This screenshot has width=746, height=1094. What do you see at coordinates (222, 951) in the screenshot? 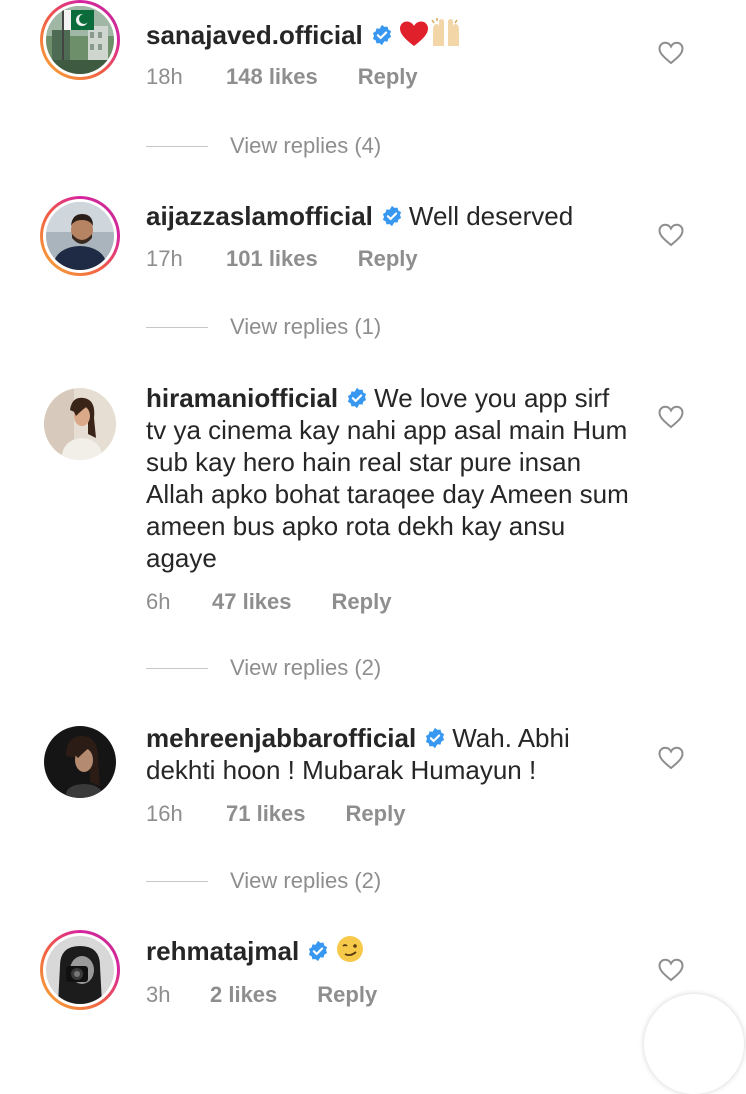
I see `username: rehmatajmal` at bounding box center [222, 951].